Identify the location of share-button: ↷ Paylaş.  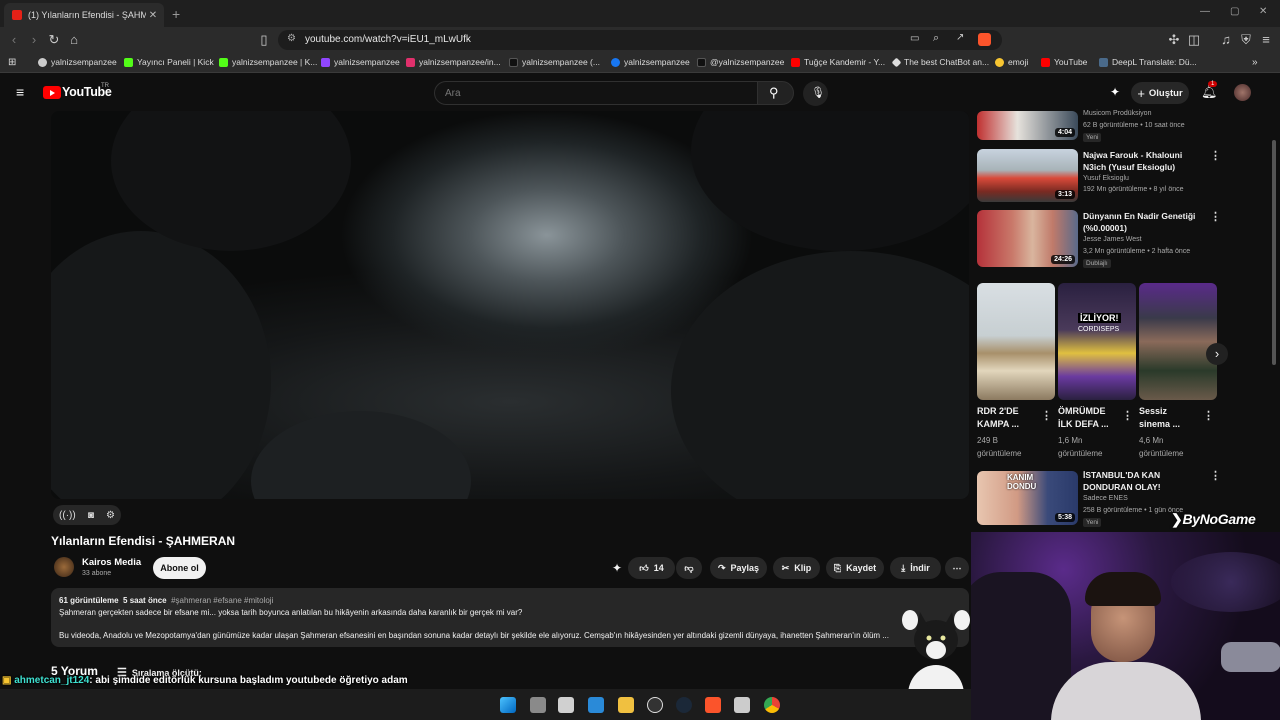
(738, 568).